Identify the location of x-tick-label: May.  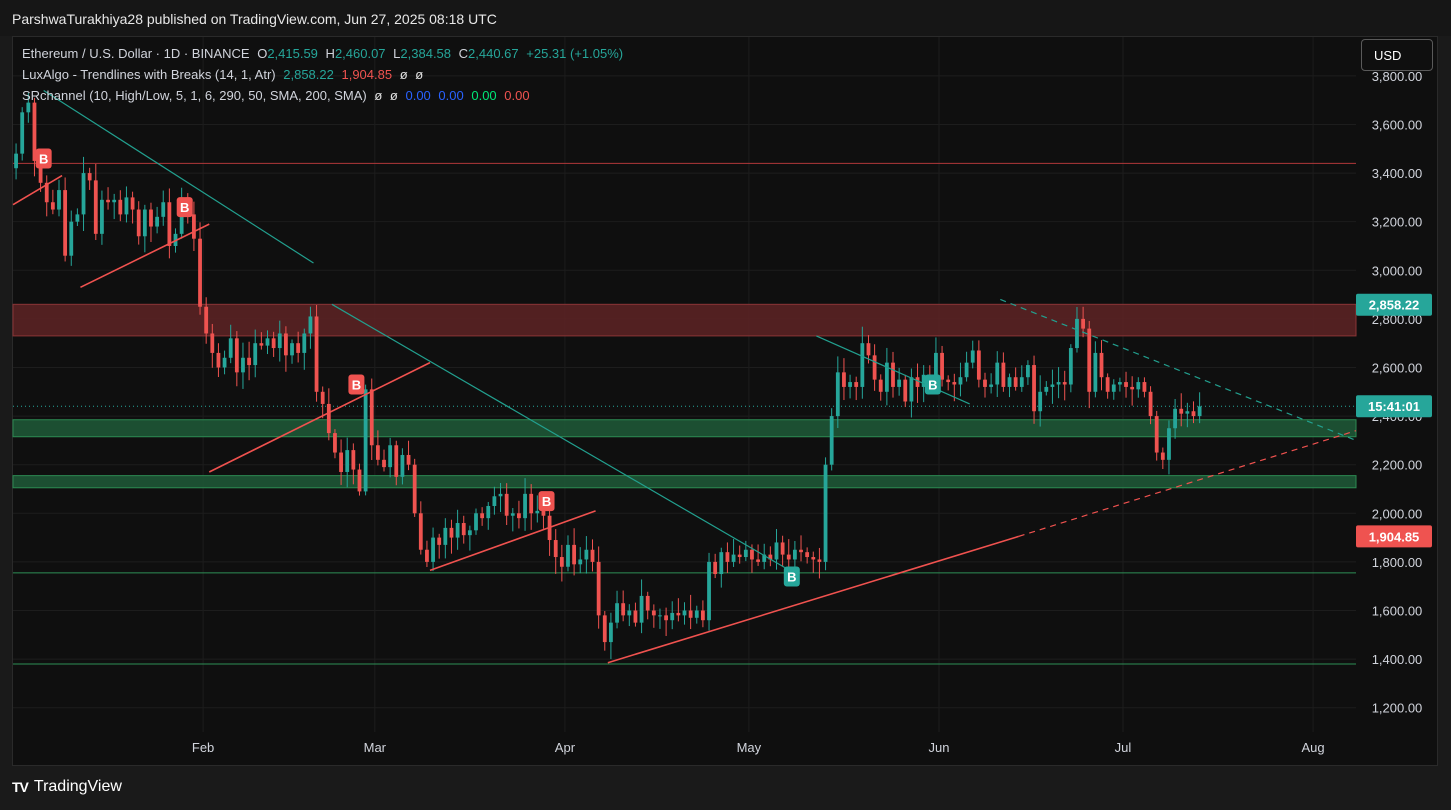
(749, 747).